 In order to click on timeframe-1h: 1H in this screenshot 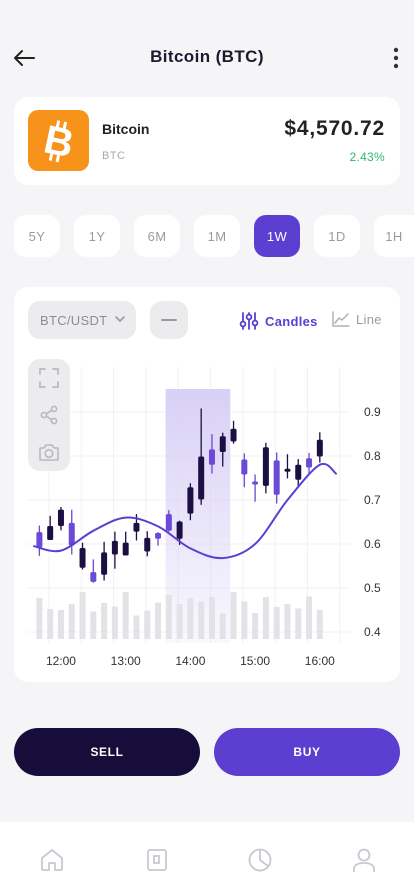, I will do `click(394, 236)`.